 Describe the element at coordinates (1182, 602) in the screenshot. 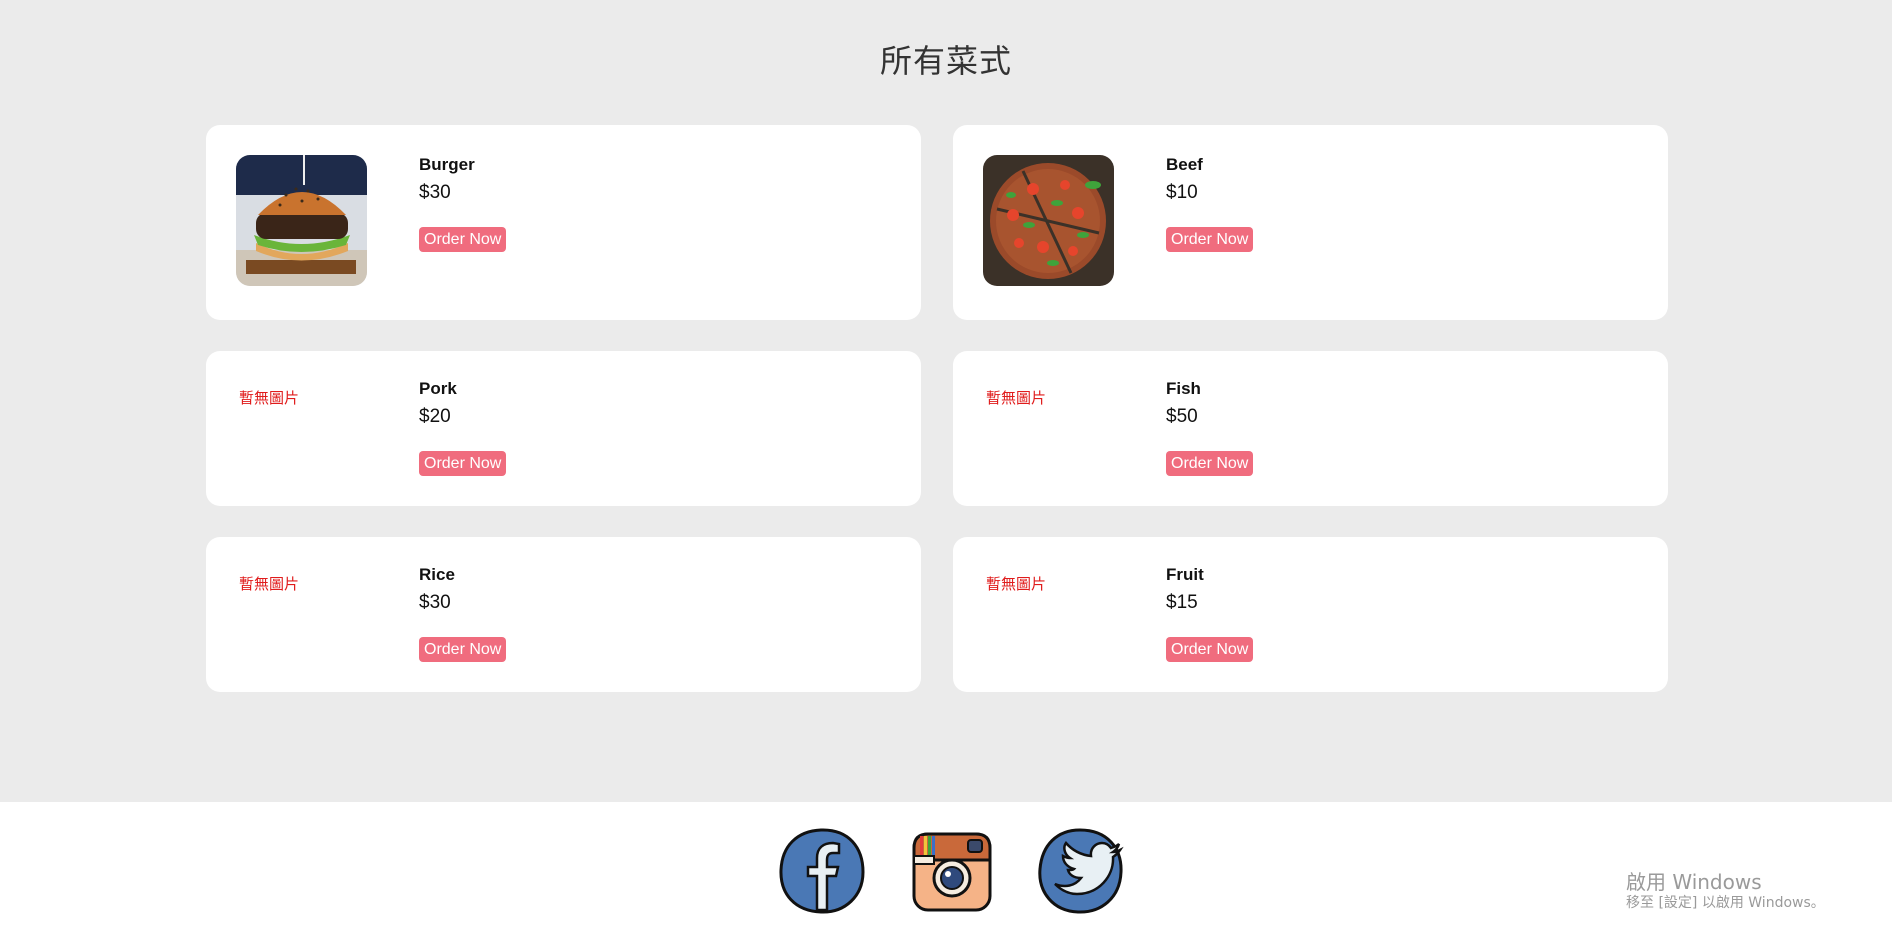

I see `dish-price: $15` at that location.